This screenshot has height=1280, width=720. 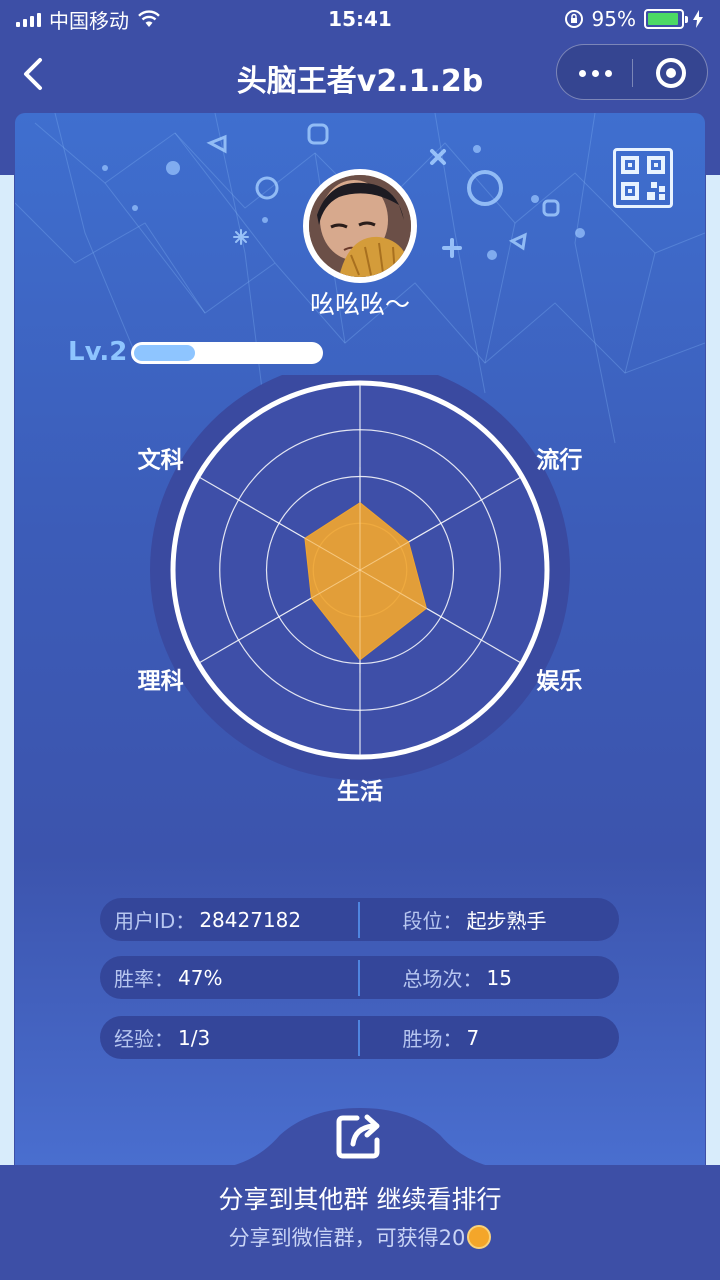 I want to click on close-button, so click(x=671, y=73).